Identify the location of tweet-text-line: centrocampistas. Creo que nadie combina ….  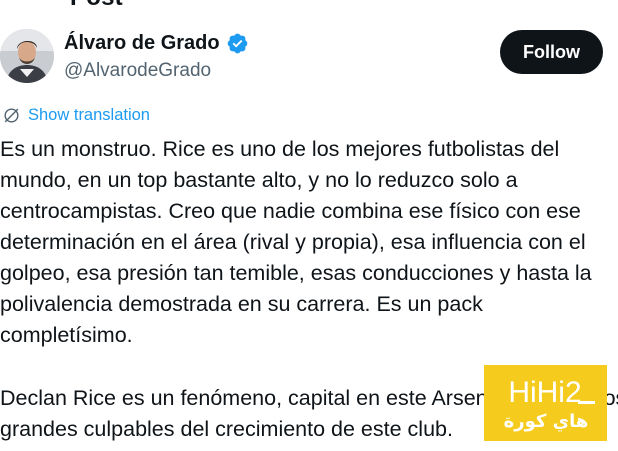
(290, 211).